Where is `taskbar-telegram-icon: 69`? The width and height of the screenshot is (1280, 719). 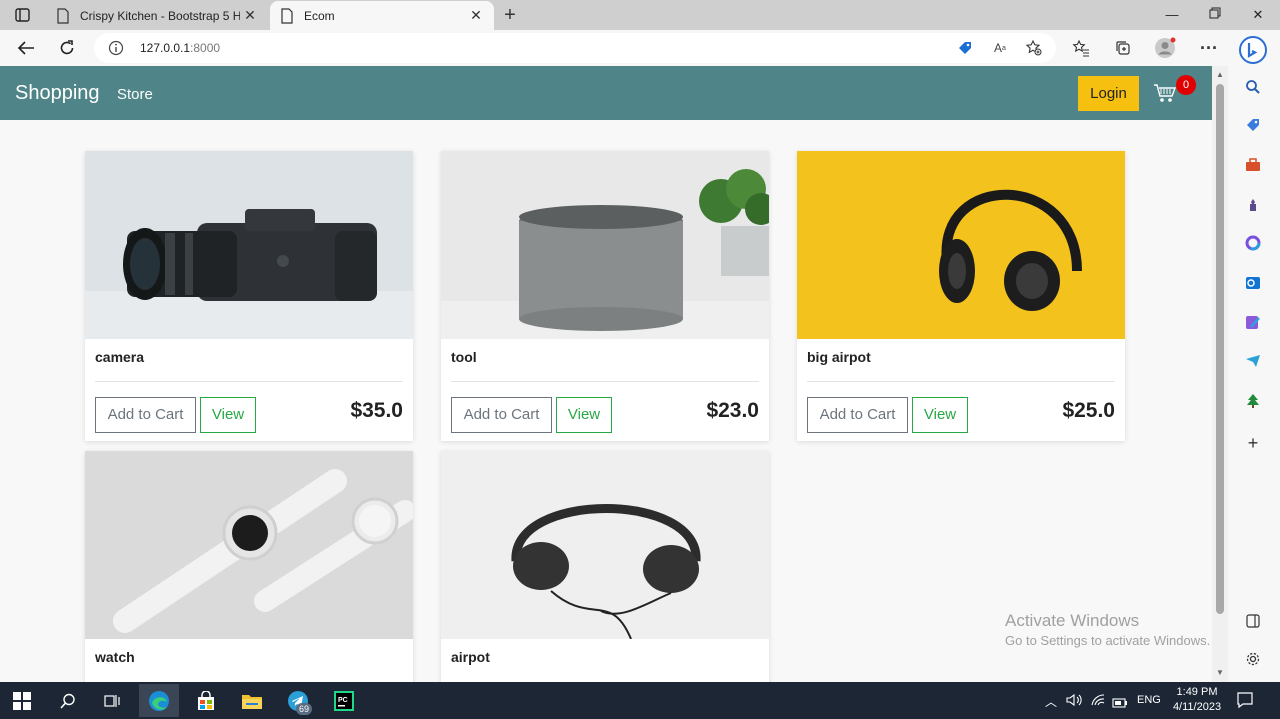
taskbar-telegram-icon: 69 is located at coordinates (298, 700).